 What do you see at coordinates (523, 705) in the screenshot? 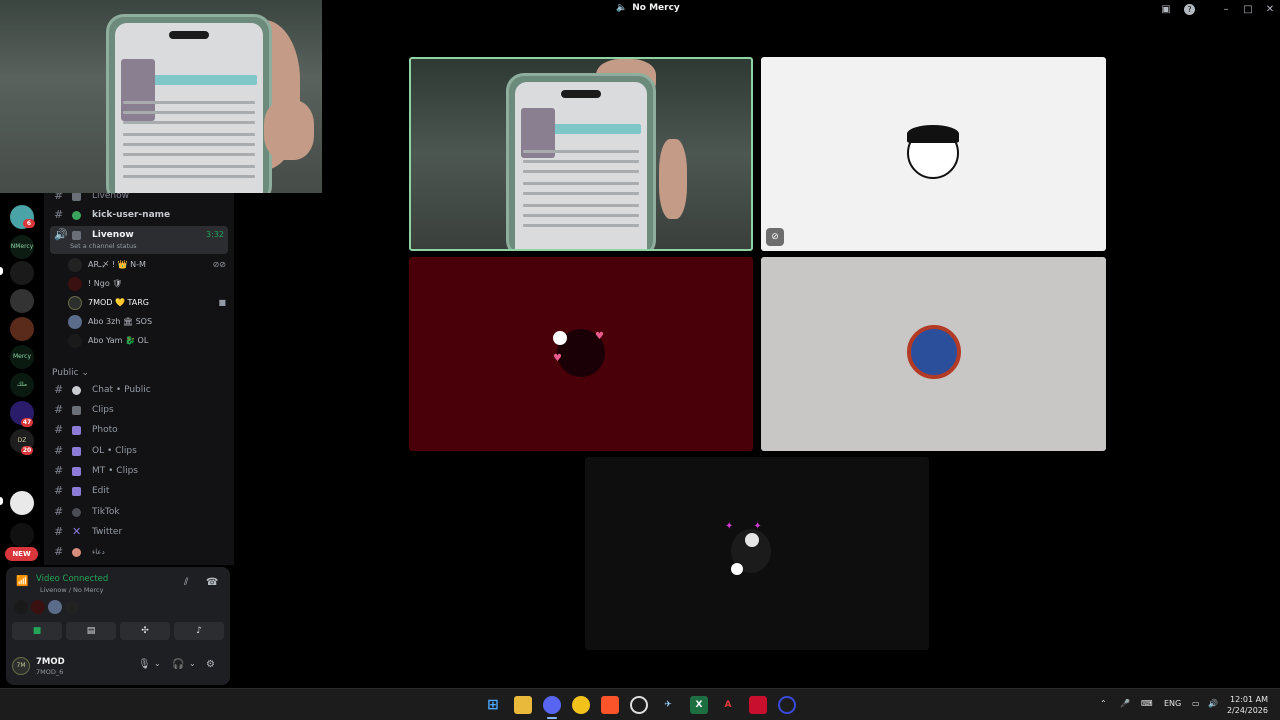
I see `file-explorer-icon` at bounding box center [523, 705].